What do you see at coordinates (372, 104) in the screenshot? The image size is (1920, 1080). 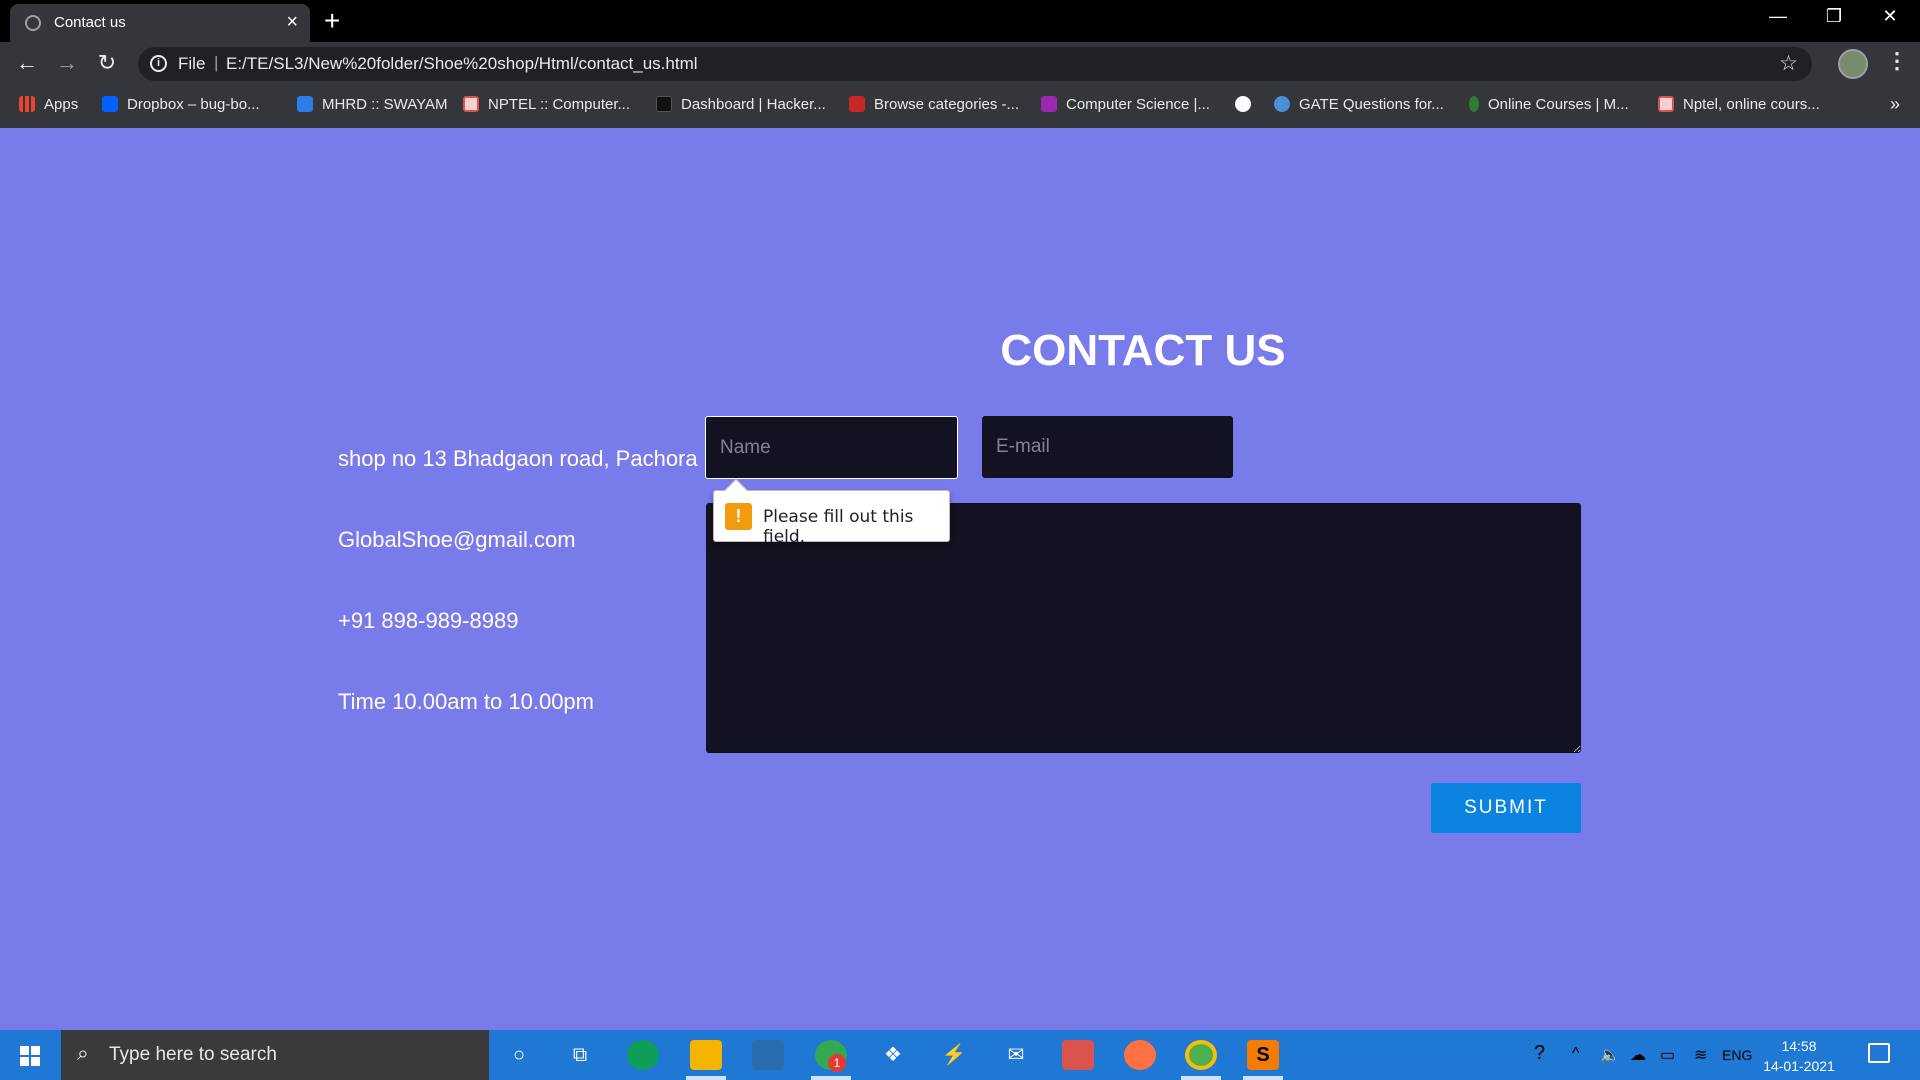 I see `bookmark-item: MHRD :: SWAYAM` at bounding box center [372, 104].